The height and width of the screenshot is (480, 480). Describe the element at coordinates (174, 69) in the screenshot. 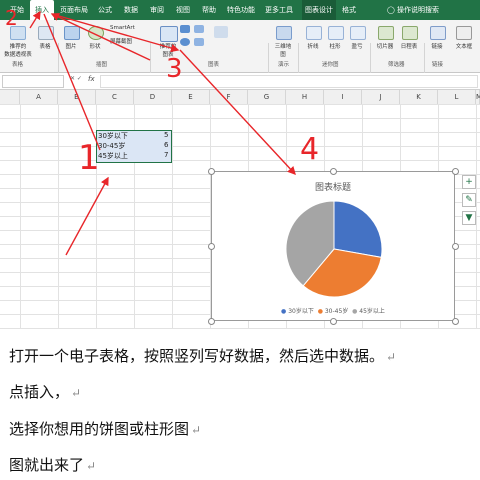

I see `annotation-number: 3` at that location.